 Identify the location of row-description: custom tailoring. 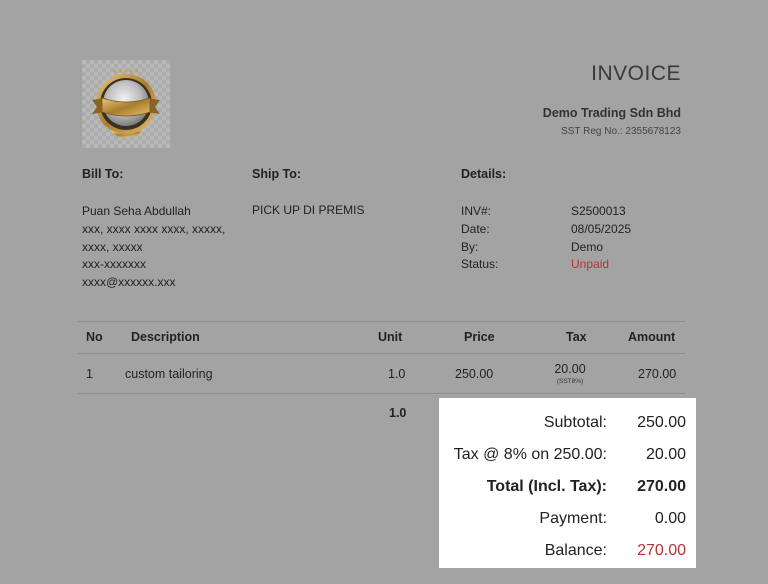
(169, 374).